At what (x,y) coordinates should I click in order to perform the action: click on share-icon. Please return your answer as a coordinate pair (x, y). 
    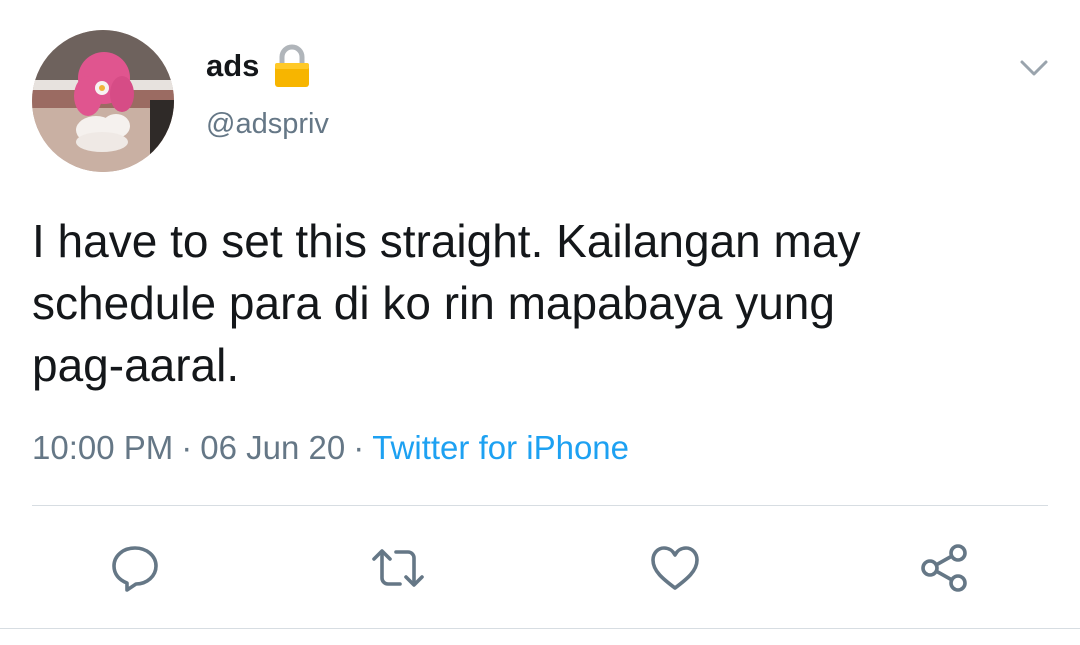
    Looking at the image, I should click on (944, 568).